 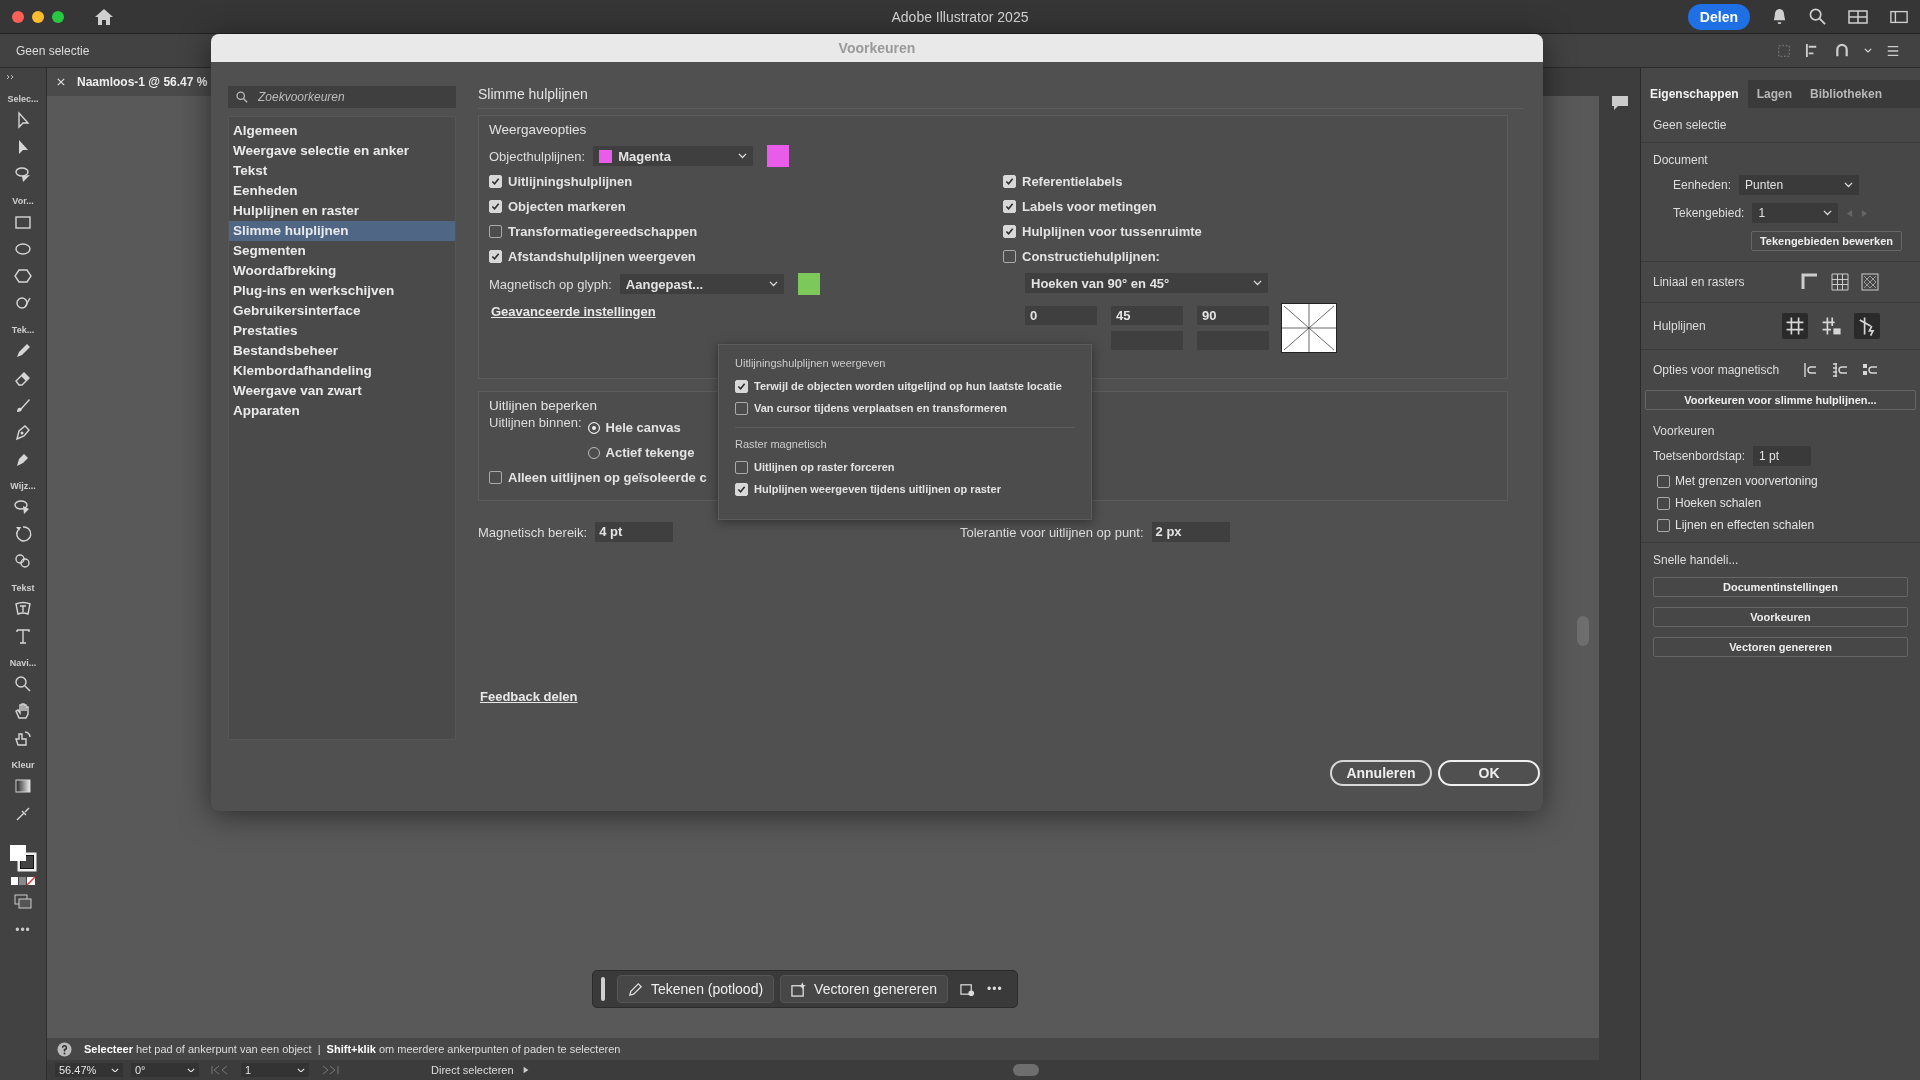 What do you see at coordinates (342, 191) in the screenshot?
I see `category-item: Eenheden` at bounding box center [342, 191].